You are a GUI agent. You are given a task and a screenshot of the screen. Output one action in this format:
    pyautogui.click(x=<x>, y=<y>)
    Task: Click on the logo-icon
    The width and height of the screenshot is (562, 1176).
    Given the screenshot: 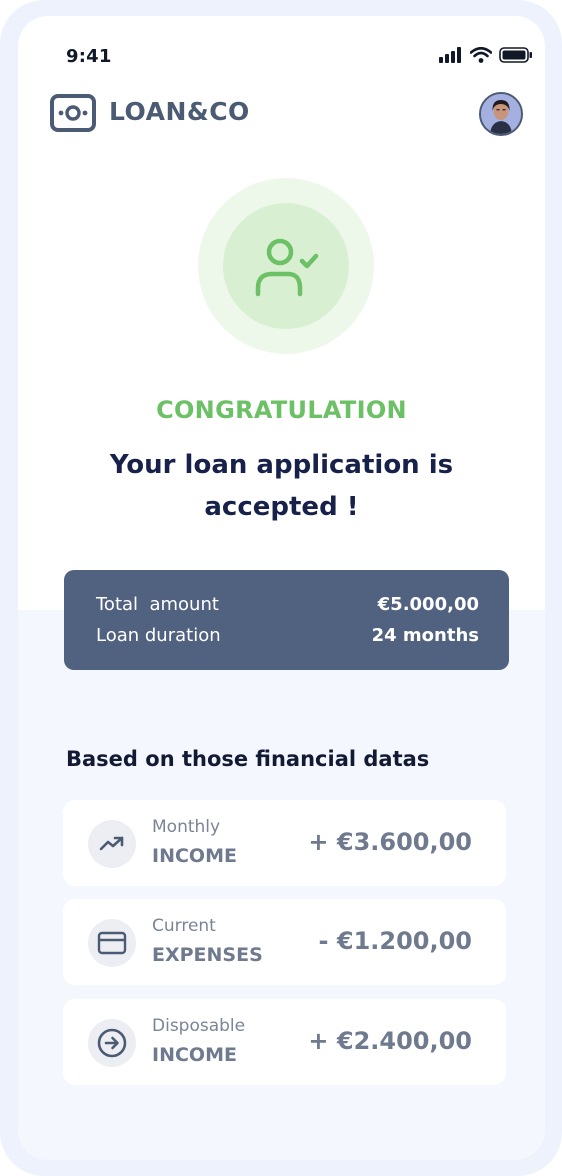 What is the action you would take?
    pyautogui.click(x=73, y=113)
    